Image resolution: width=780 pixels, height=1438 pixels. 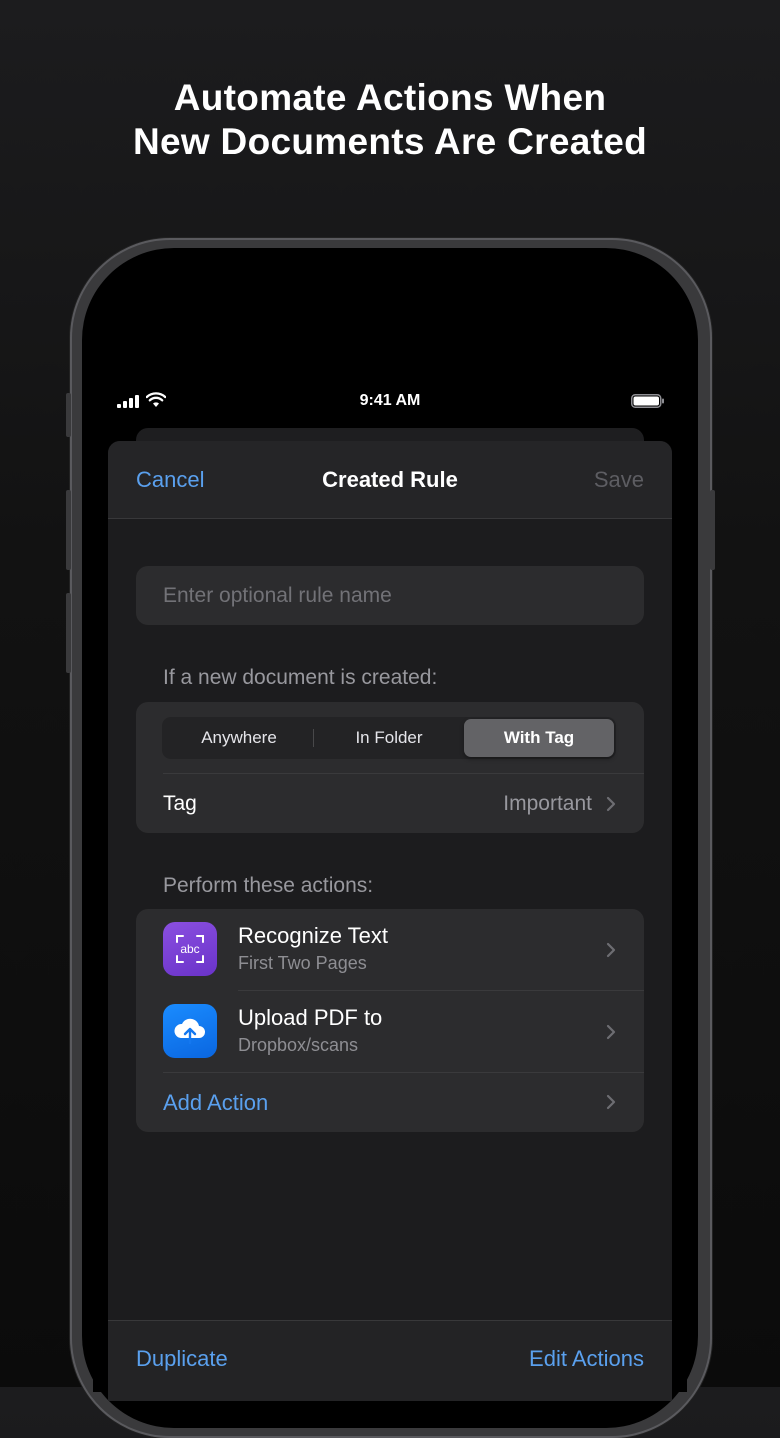 What do you see at coordinates (390, 595) in the screenshot?
I see `rule-name-input` at bounding box center [390, 595].